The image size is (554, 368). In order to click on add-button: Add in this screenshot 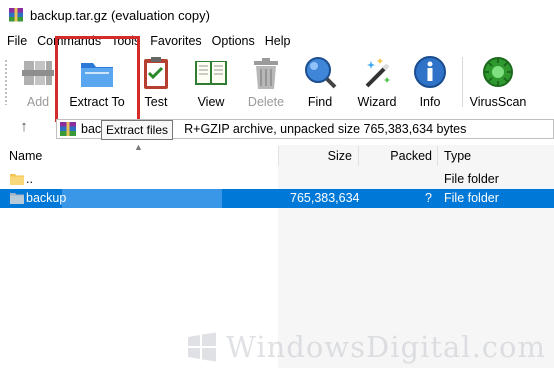, I will do `click(38, 82)`.